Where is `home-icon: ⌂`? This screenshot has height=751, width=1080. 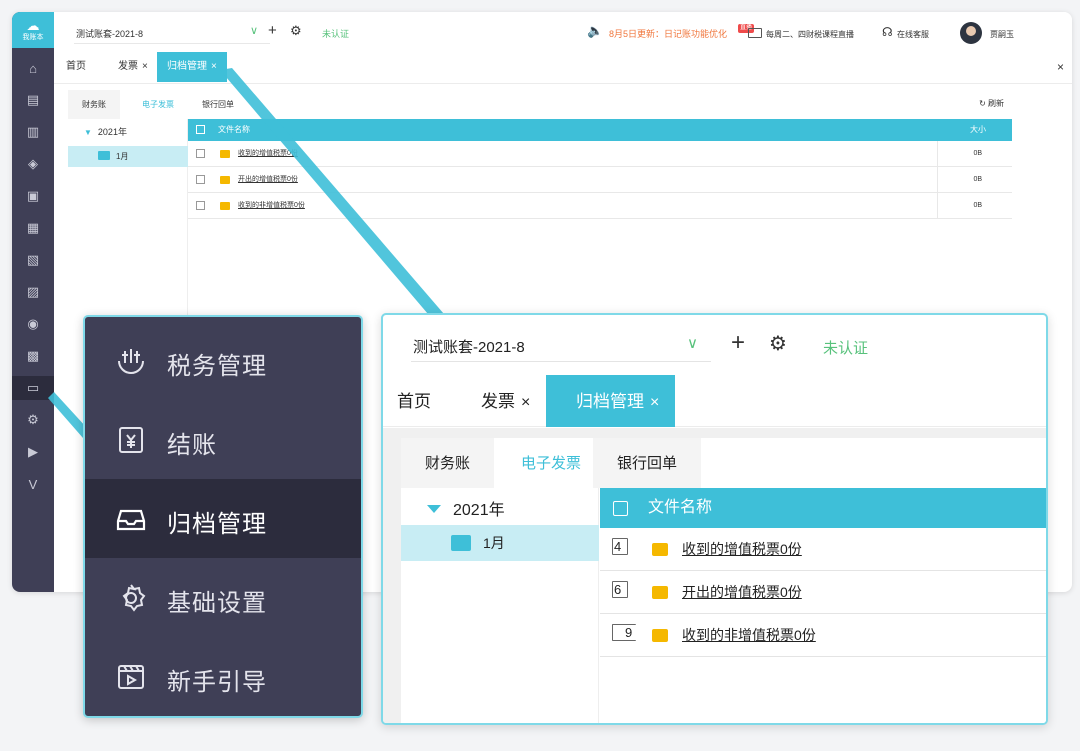
home-icon: ⌂ is located at coordinates (33, 68).